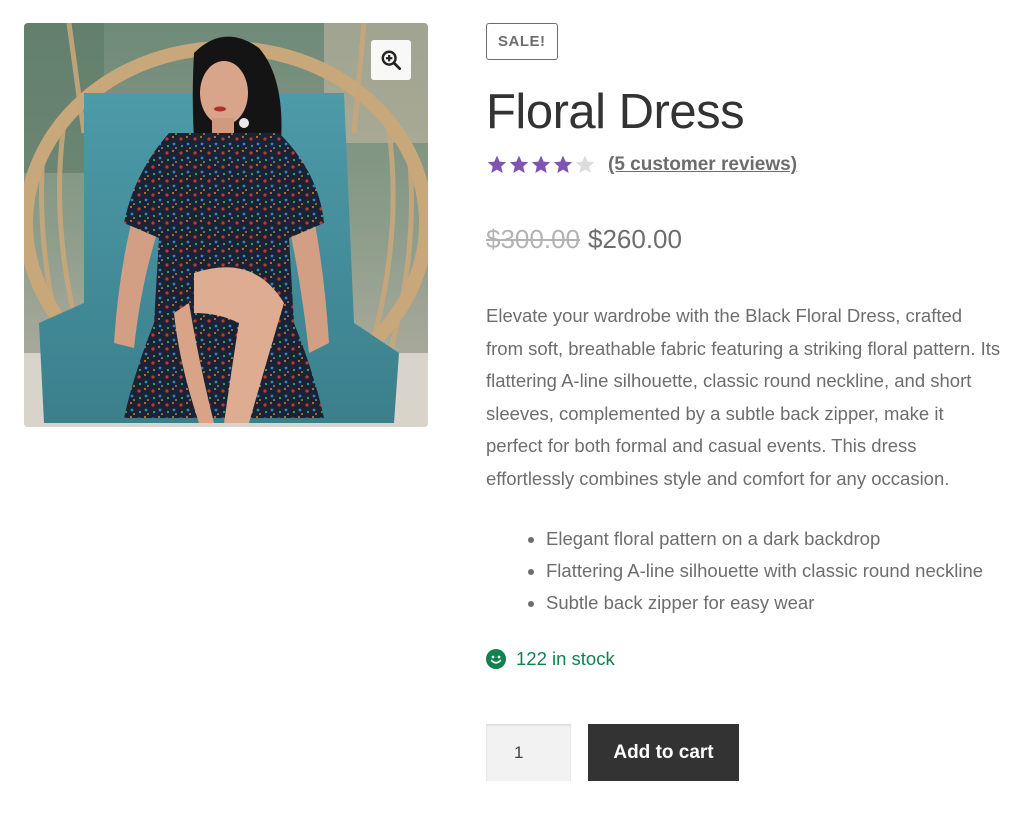  I want to click on quantity-input, so click(528, 752).